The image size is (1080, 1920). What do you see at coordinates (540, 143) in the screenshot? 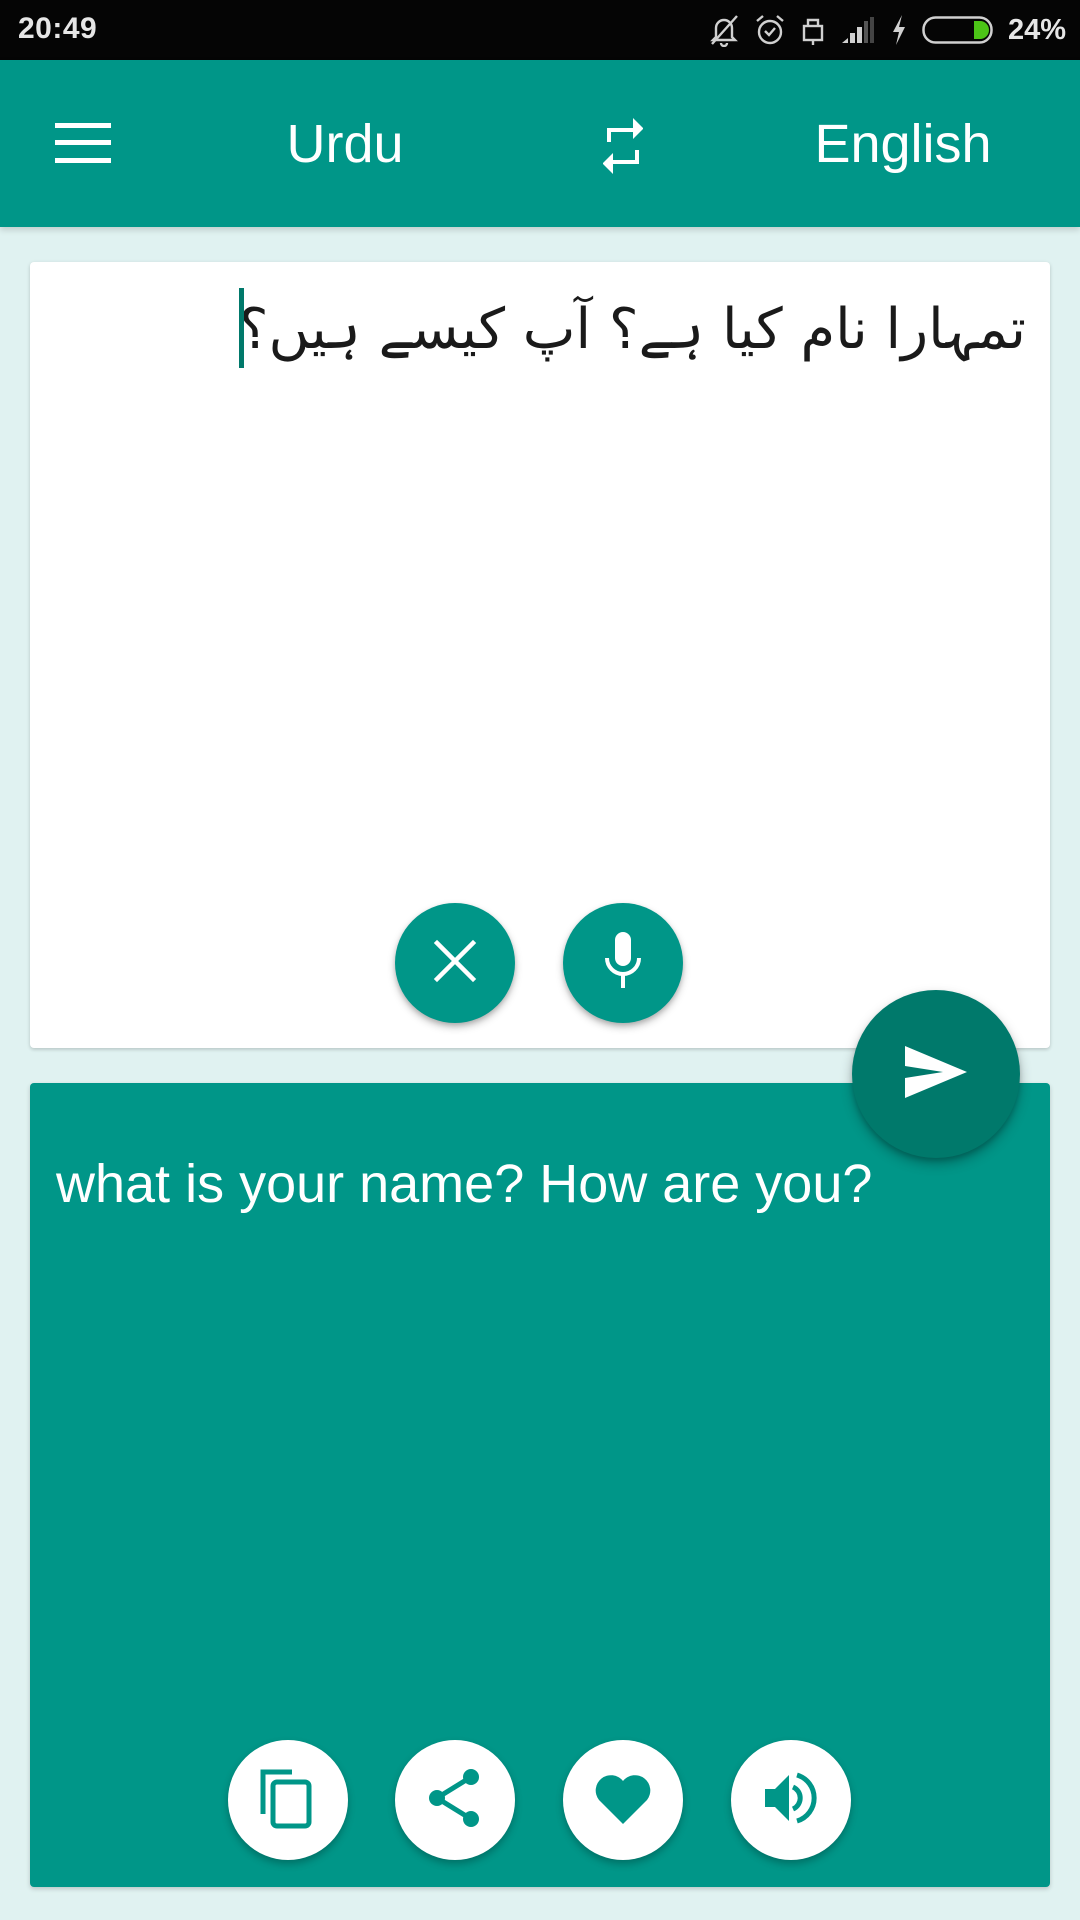
I see `app-bar: Urdu English` at bounding box center [540, 143].